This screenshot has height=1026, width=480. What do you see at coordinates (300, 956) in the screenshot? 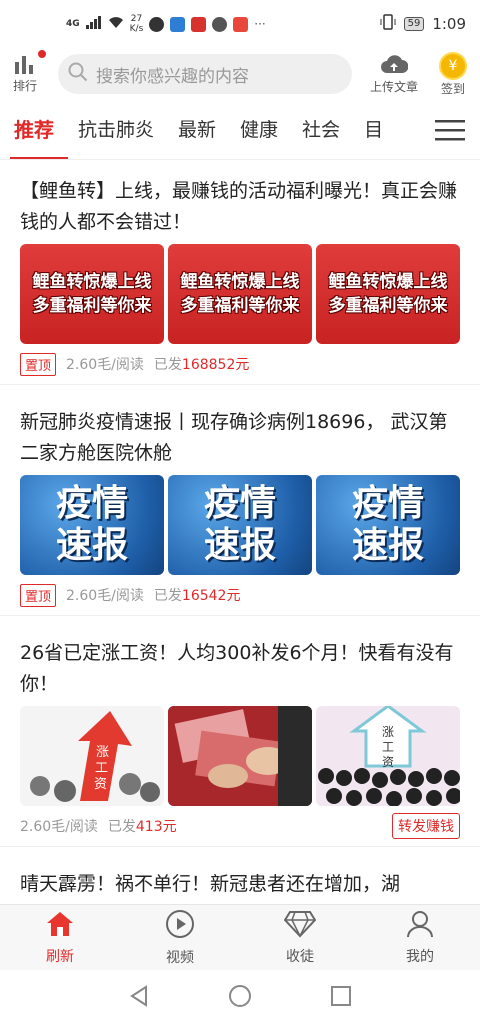
I see `nav-label: 收徒` at bounding box center [300, 956].